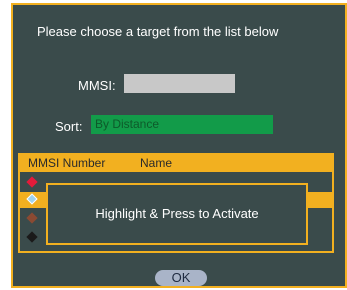 The height and width of the screenshot is (290, 347). What do you see at coordinates (32, 237) in the screenshot?
I see `diamond-black-icon` at bounding box center [32, 237].